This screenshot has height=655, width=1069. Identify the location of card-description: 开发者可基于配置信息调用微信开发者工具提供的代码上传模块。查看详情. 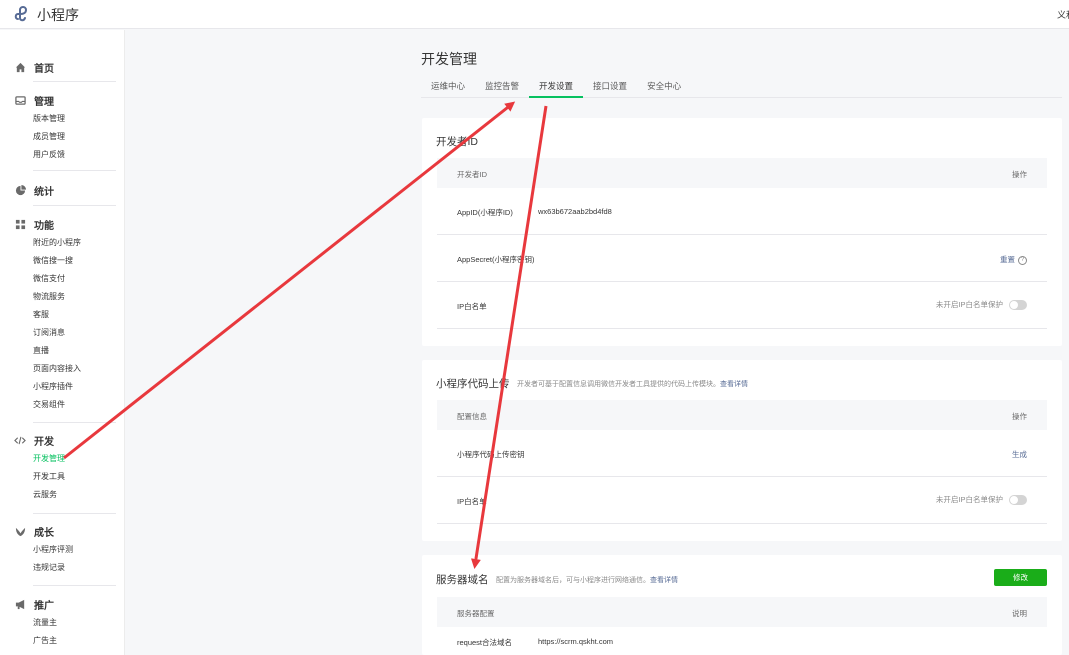
(632, 384).